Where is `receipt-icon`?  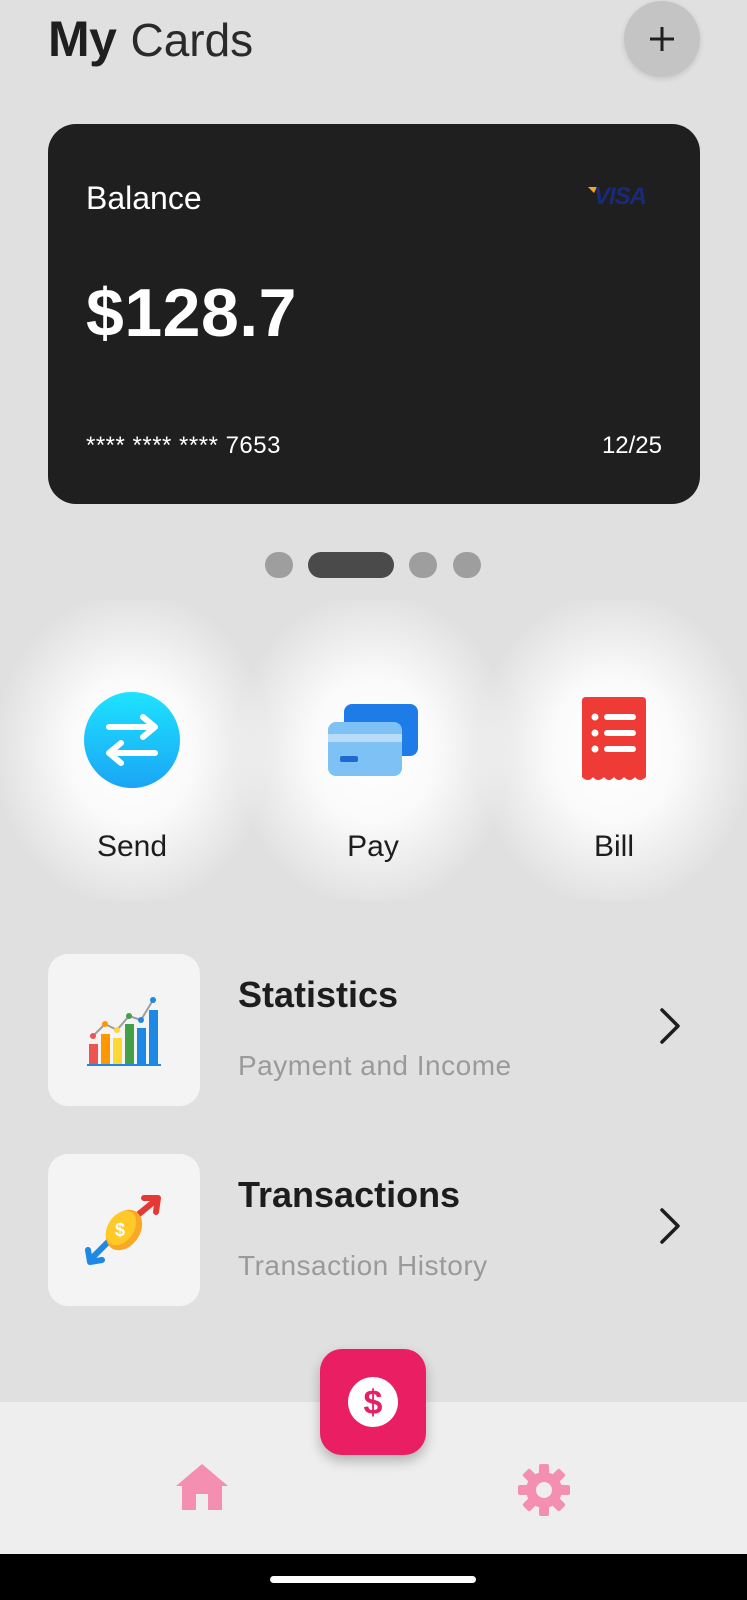
receipt-icon is located at coordinates (614, 740).